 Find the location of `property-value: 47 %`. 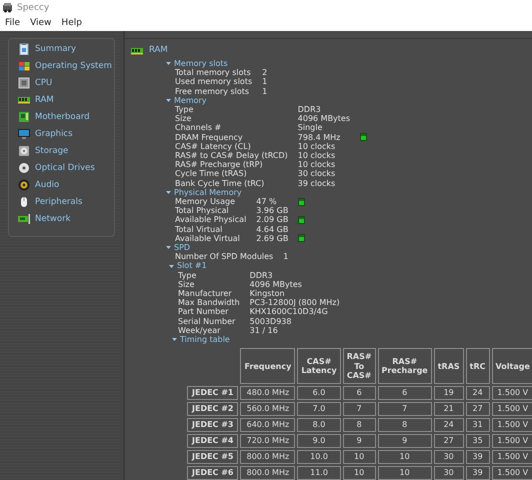

property-value: 47 % is located at coordinates (267, 201).